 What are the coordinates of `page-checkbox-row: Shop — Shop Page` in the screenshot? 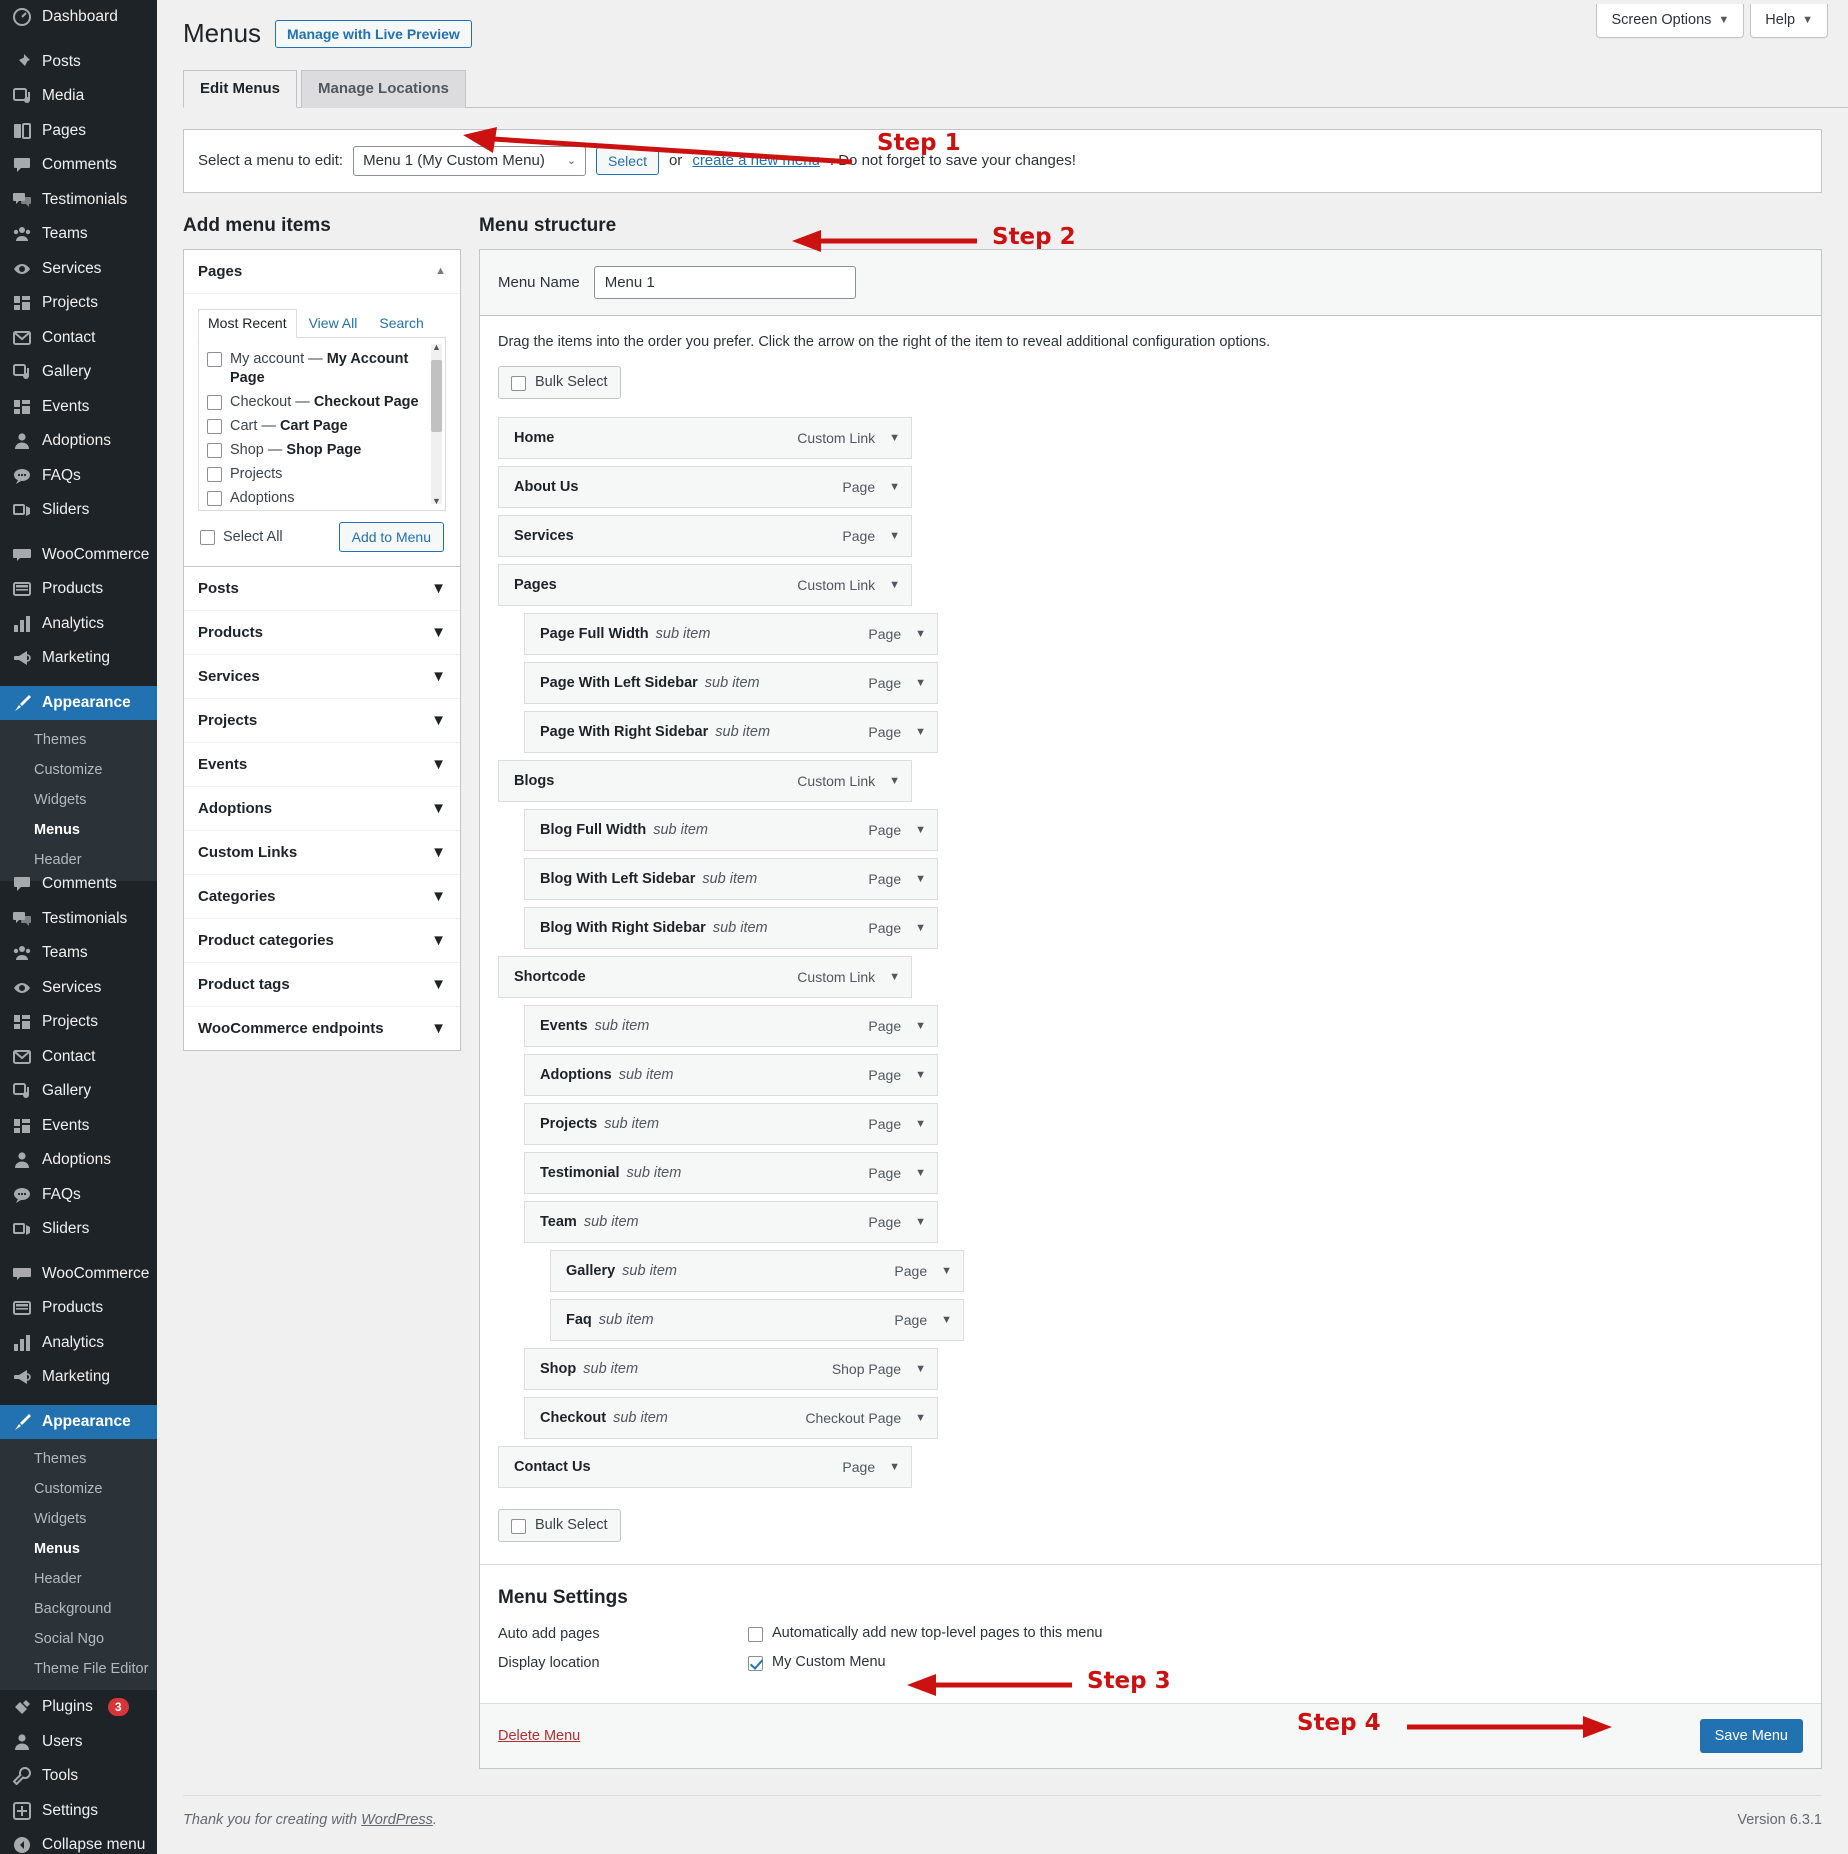 It's located at (322, 451).